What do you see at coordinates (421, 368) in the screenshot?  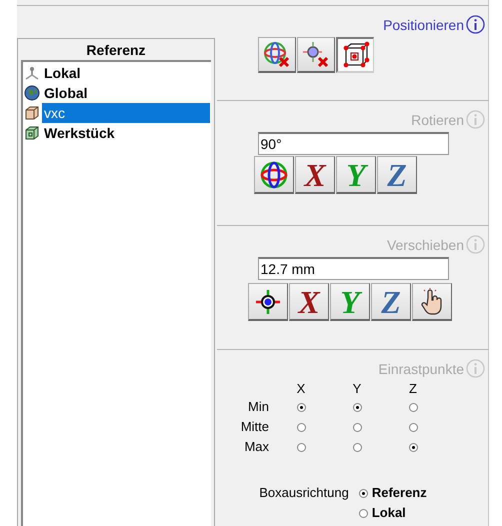 I see `section-title: Einrastpunkte` at bounding box center [421, 368].